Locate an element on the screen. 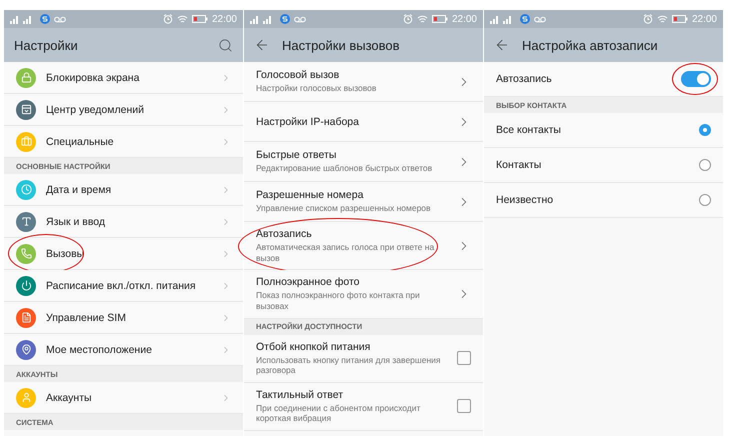  screen-title: Настройки is located at coordinates (46, 45).